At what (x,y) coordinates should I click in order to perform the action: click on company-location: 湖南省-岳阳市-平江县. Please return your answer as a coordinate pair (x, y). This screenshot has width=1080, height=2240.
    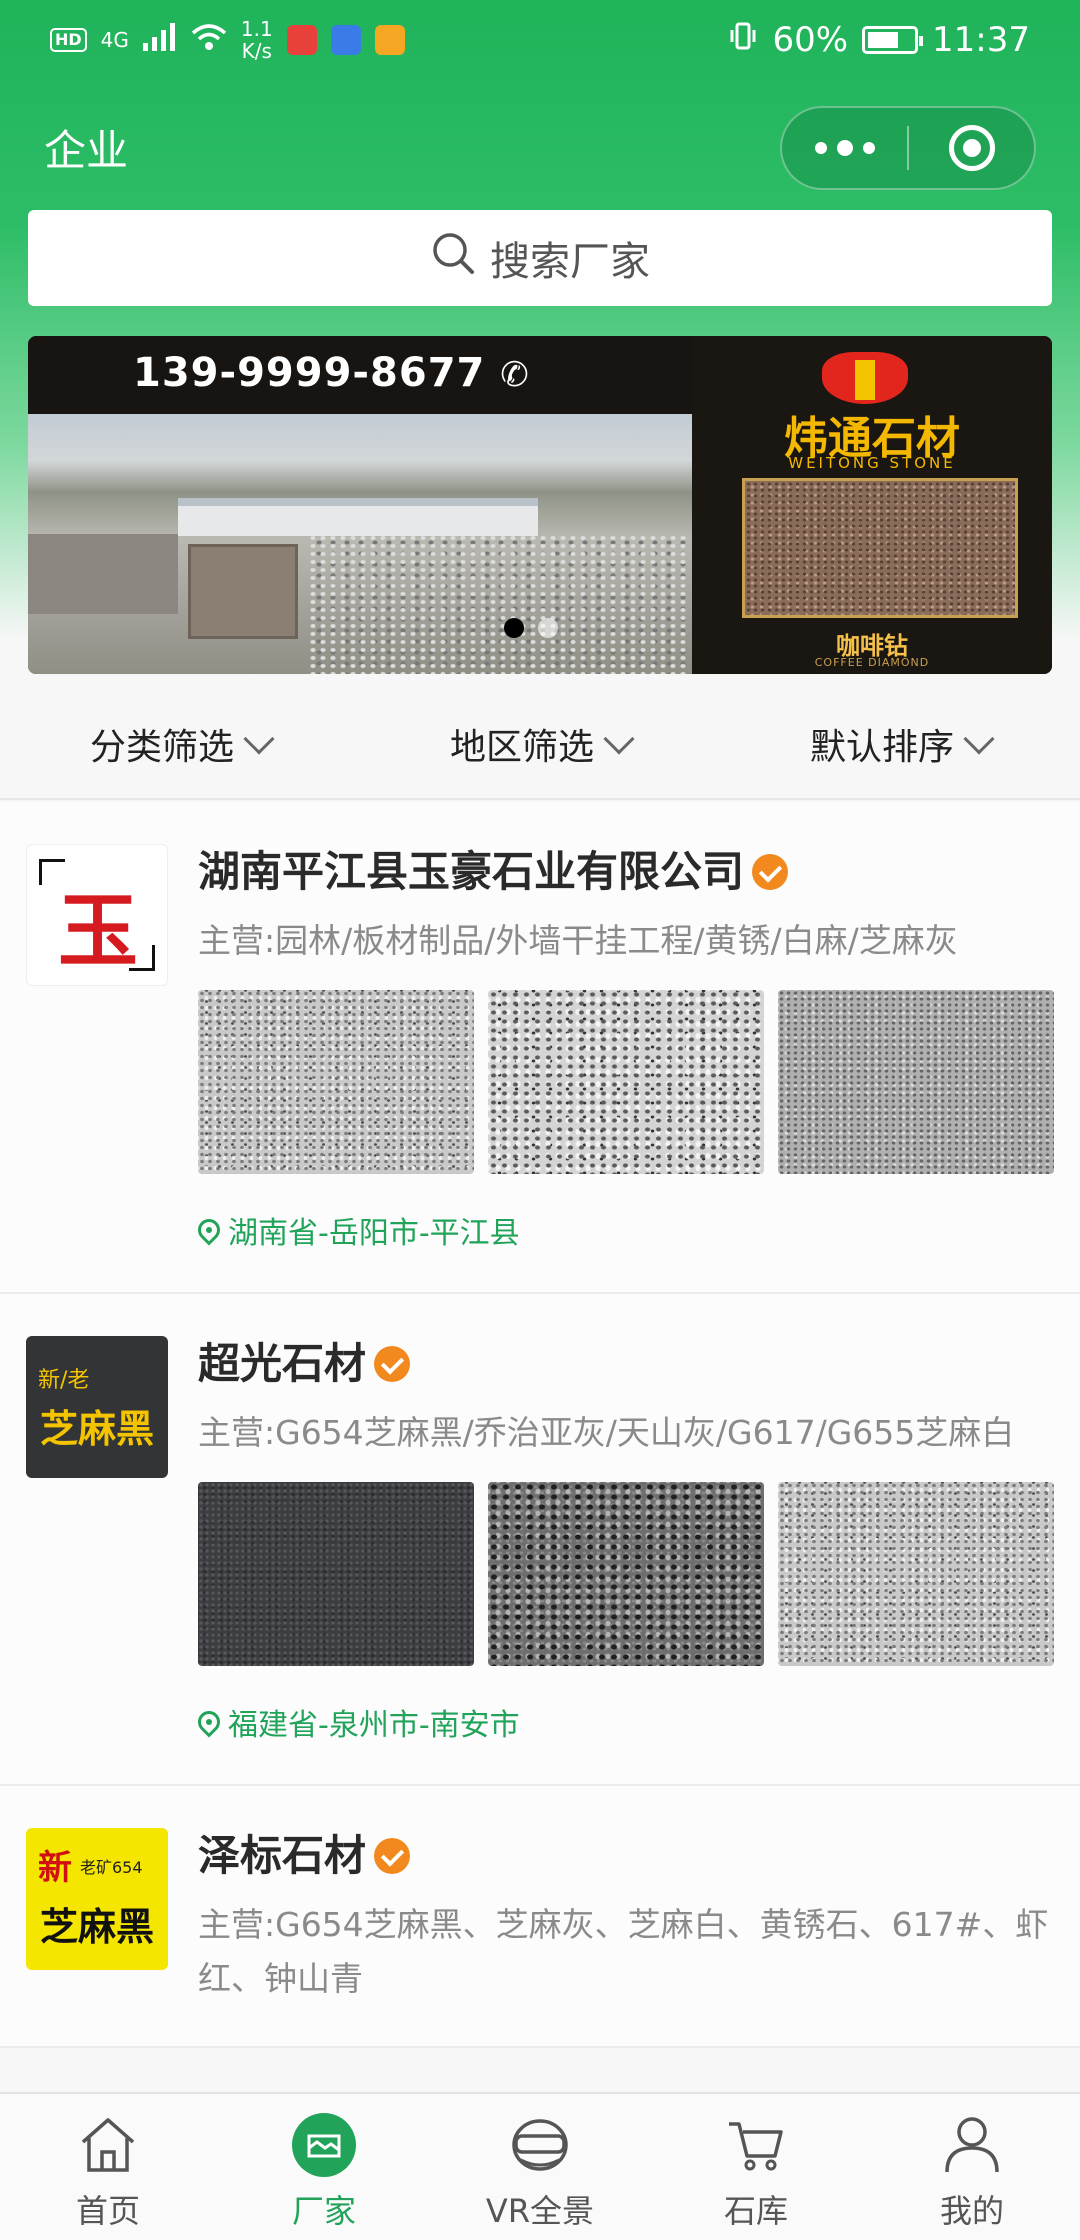
    Looking at the image, I should click on (623, 1230).